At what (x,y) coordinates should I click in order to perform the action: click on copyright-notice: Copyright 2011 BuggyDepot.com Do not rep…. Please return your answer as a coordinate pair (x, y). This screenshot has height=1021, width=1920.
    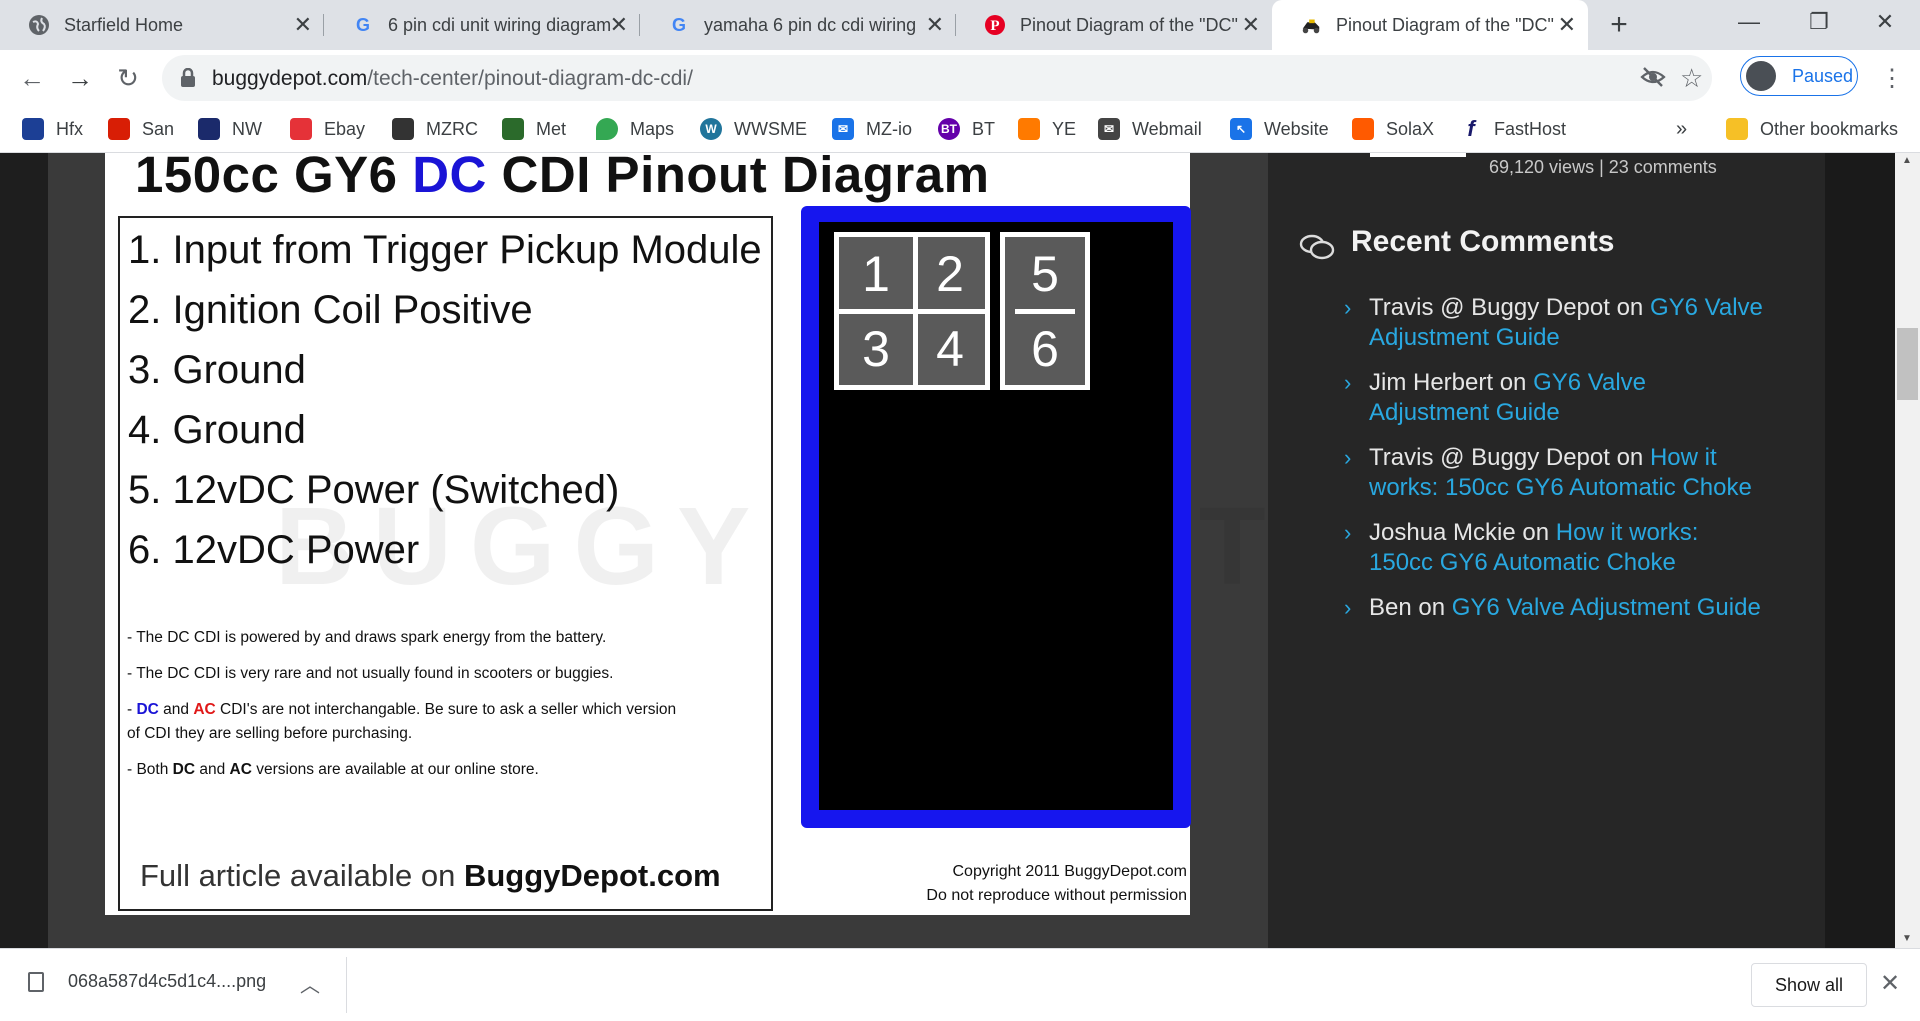
    Looking at the image, I should click on (1056, 883).